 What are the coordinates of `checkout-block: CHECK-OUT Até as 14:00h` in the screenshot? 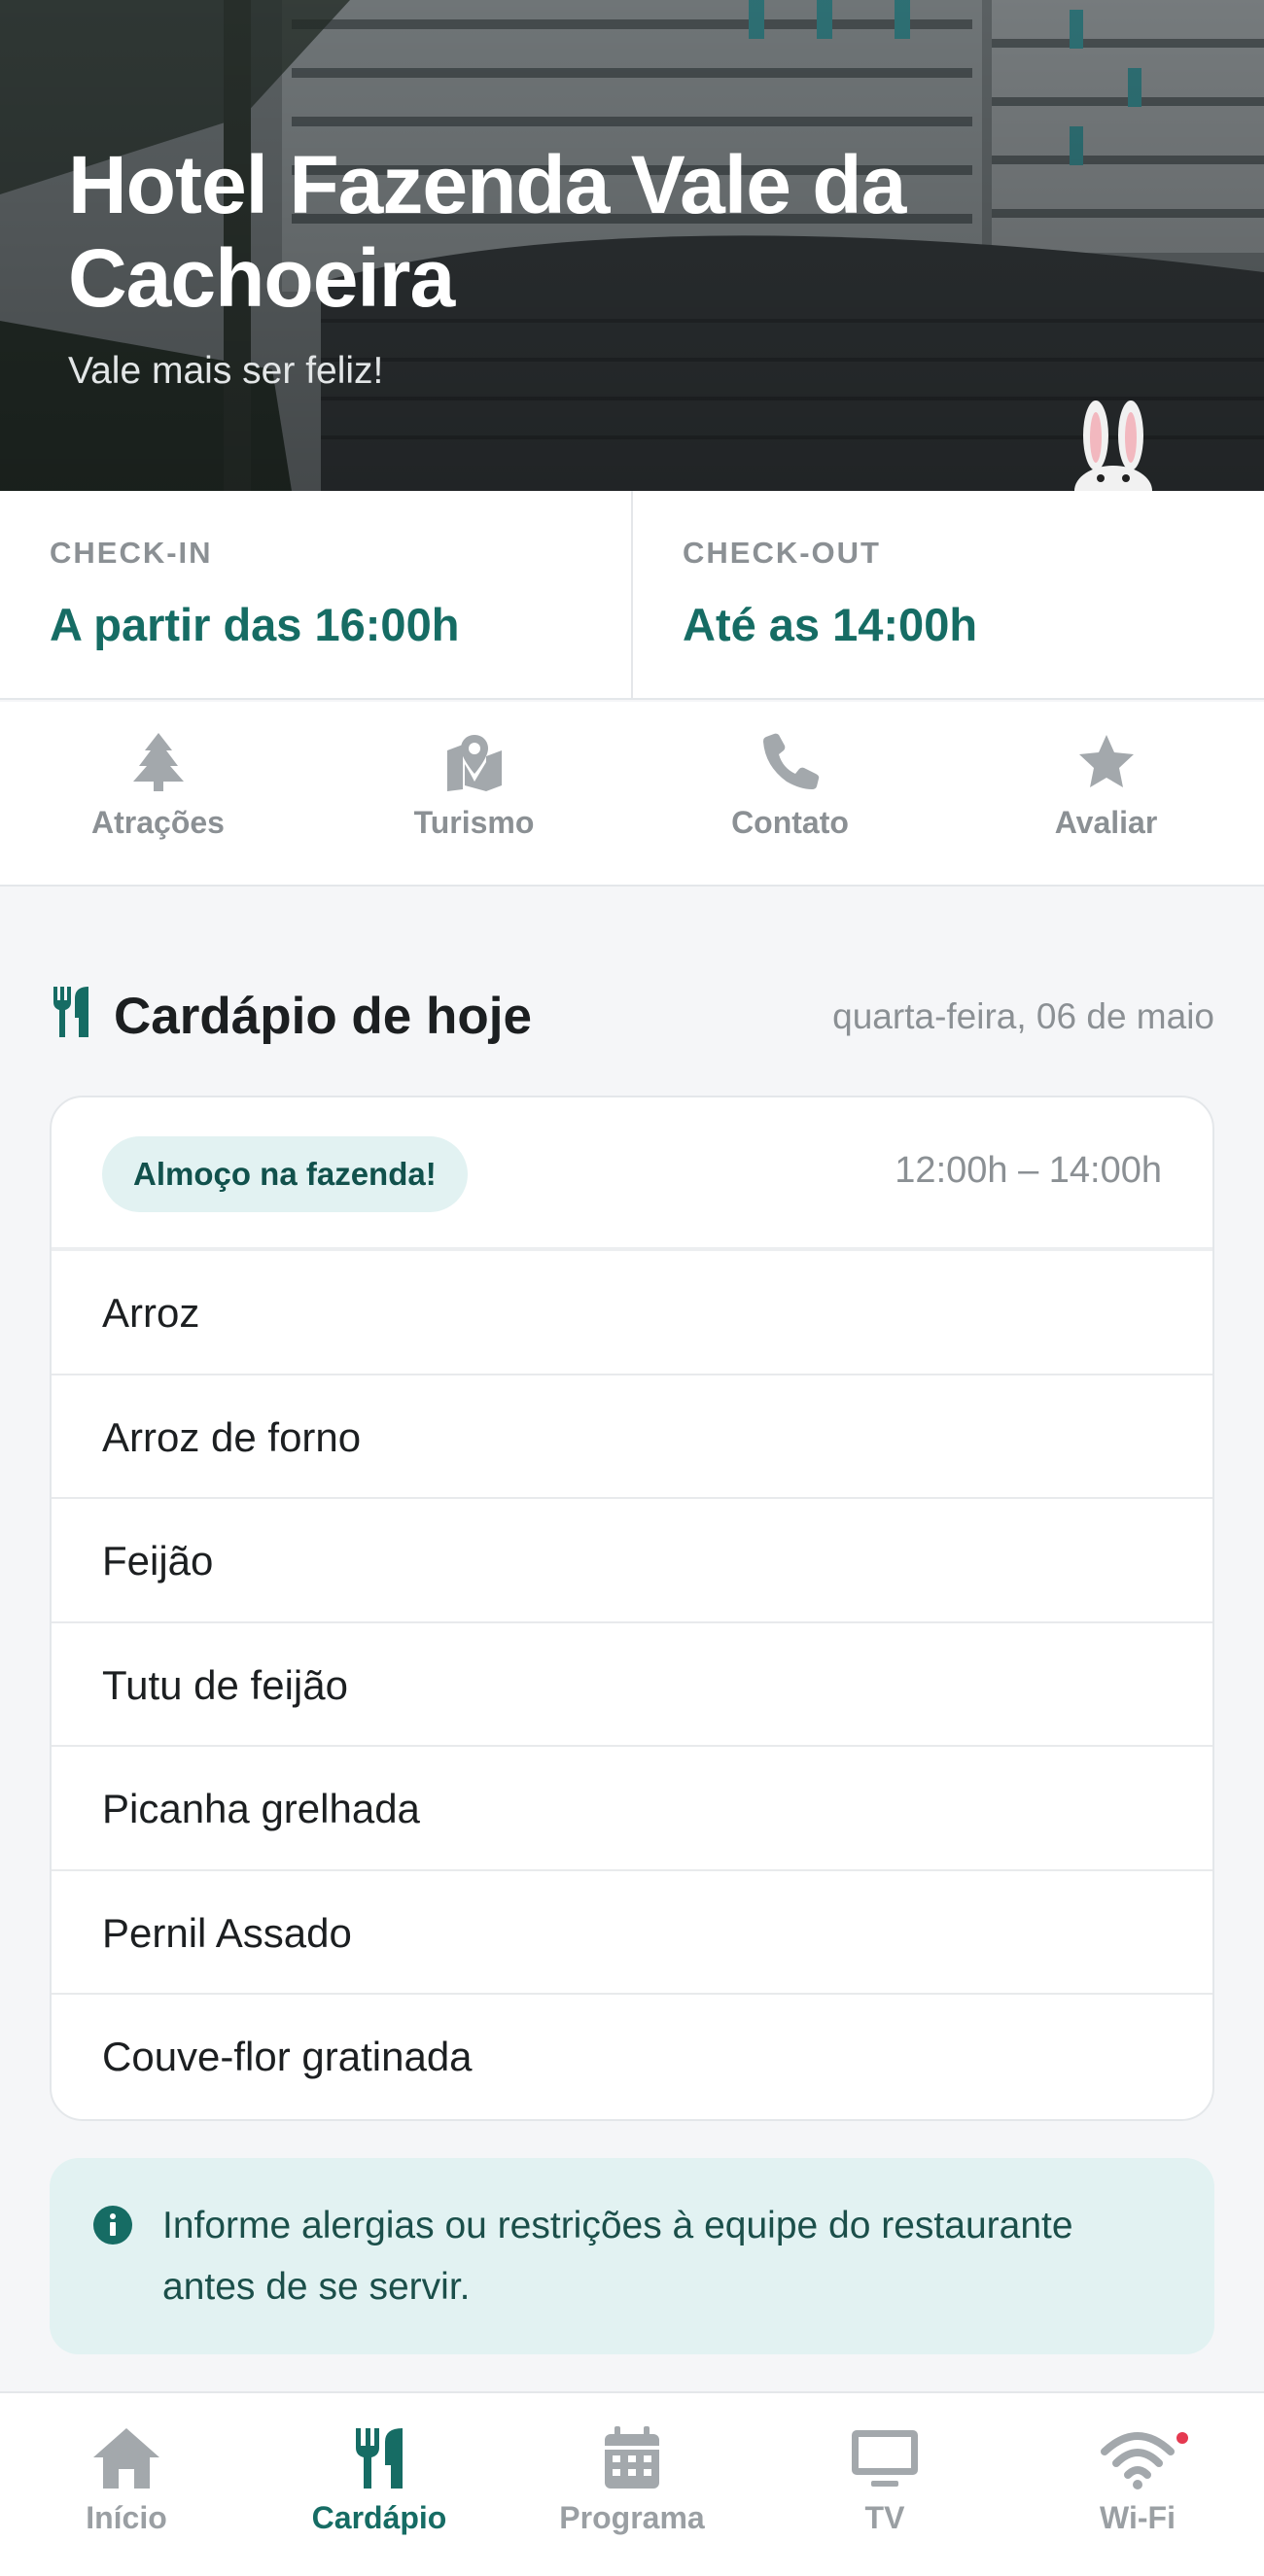 It's located at (947, 594).